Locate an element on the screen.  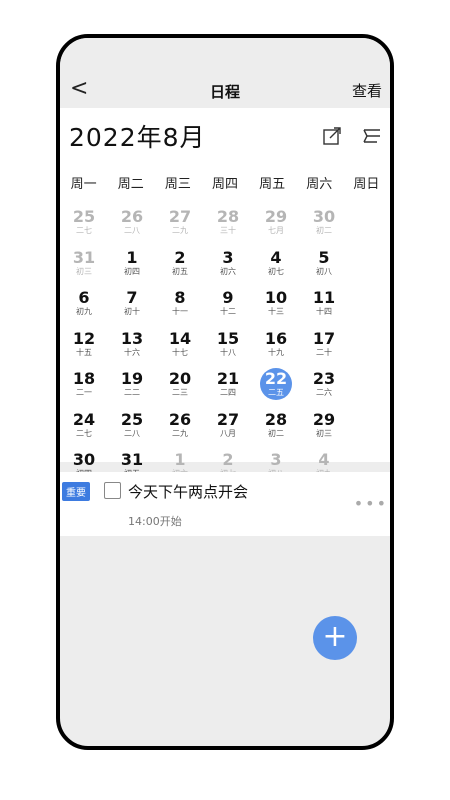
status-bar is located at coordinates (225, 55).